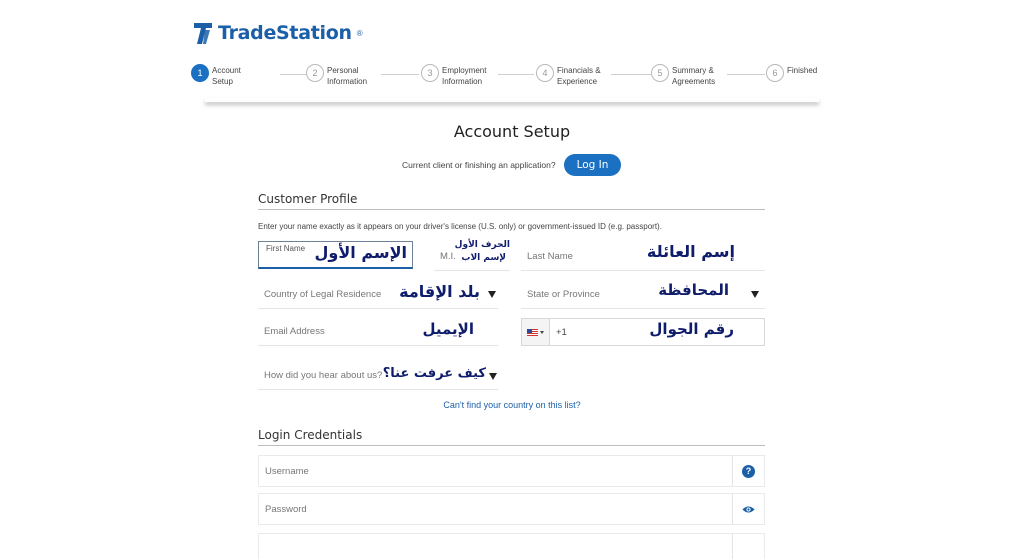  I want to click on referral-source-select: How did you hear about us? كيف عرفت عنا؟, so click(378, 376).